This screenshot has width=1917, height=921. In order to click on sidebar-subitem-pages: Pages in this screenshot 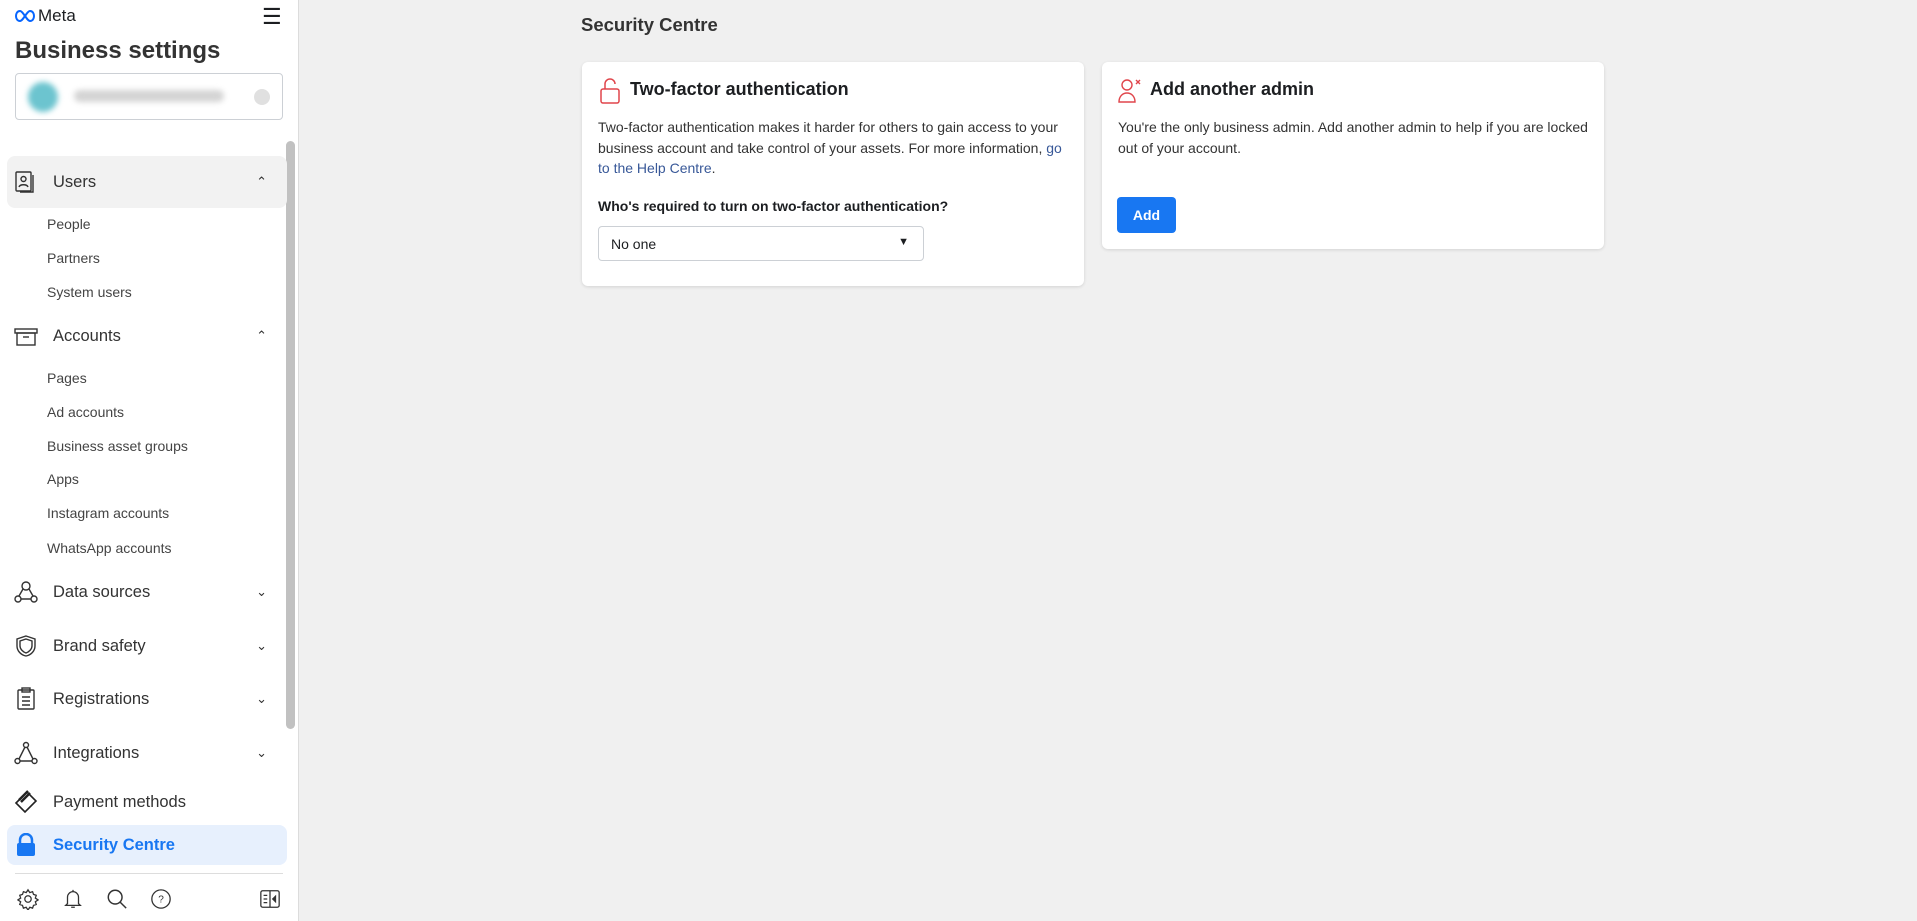, I will do `click(67, 378)`.